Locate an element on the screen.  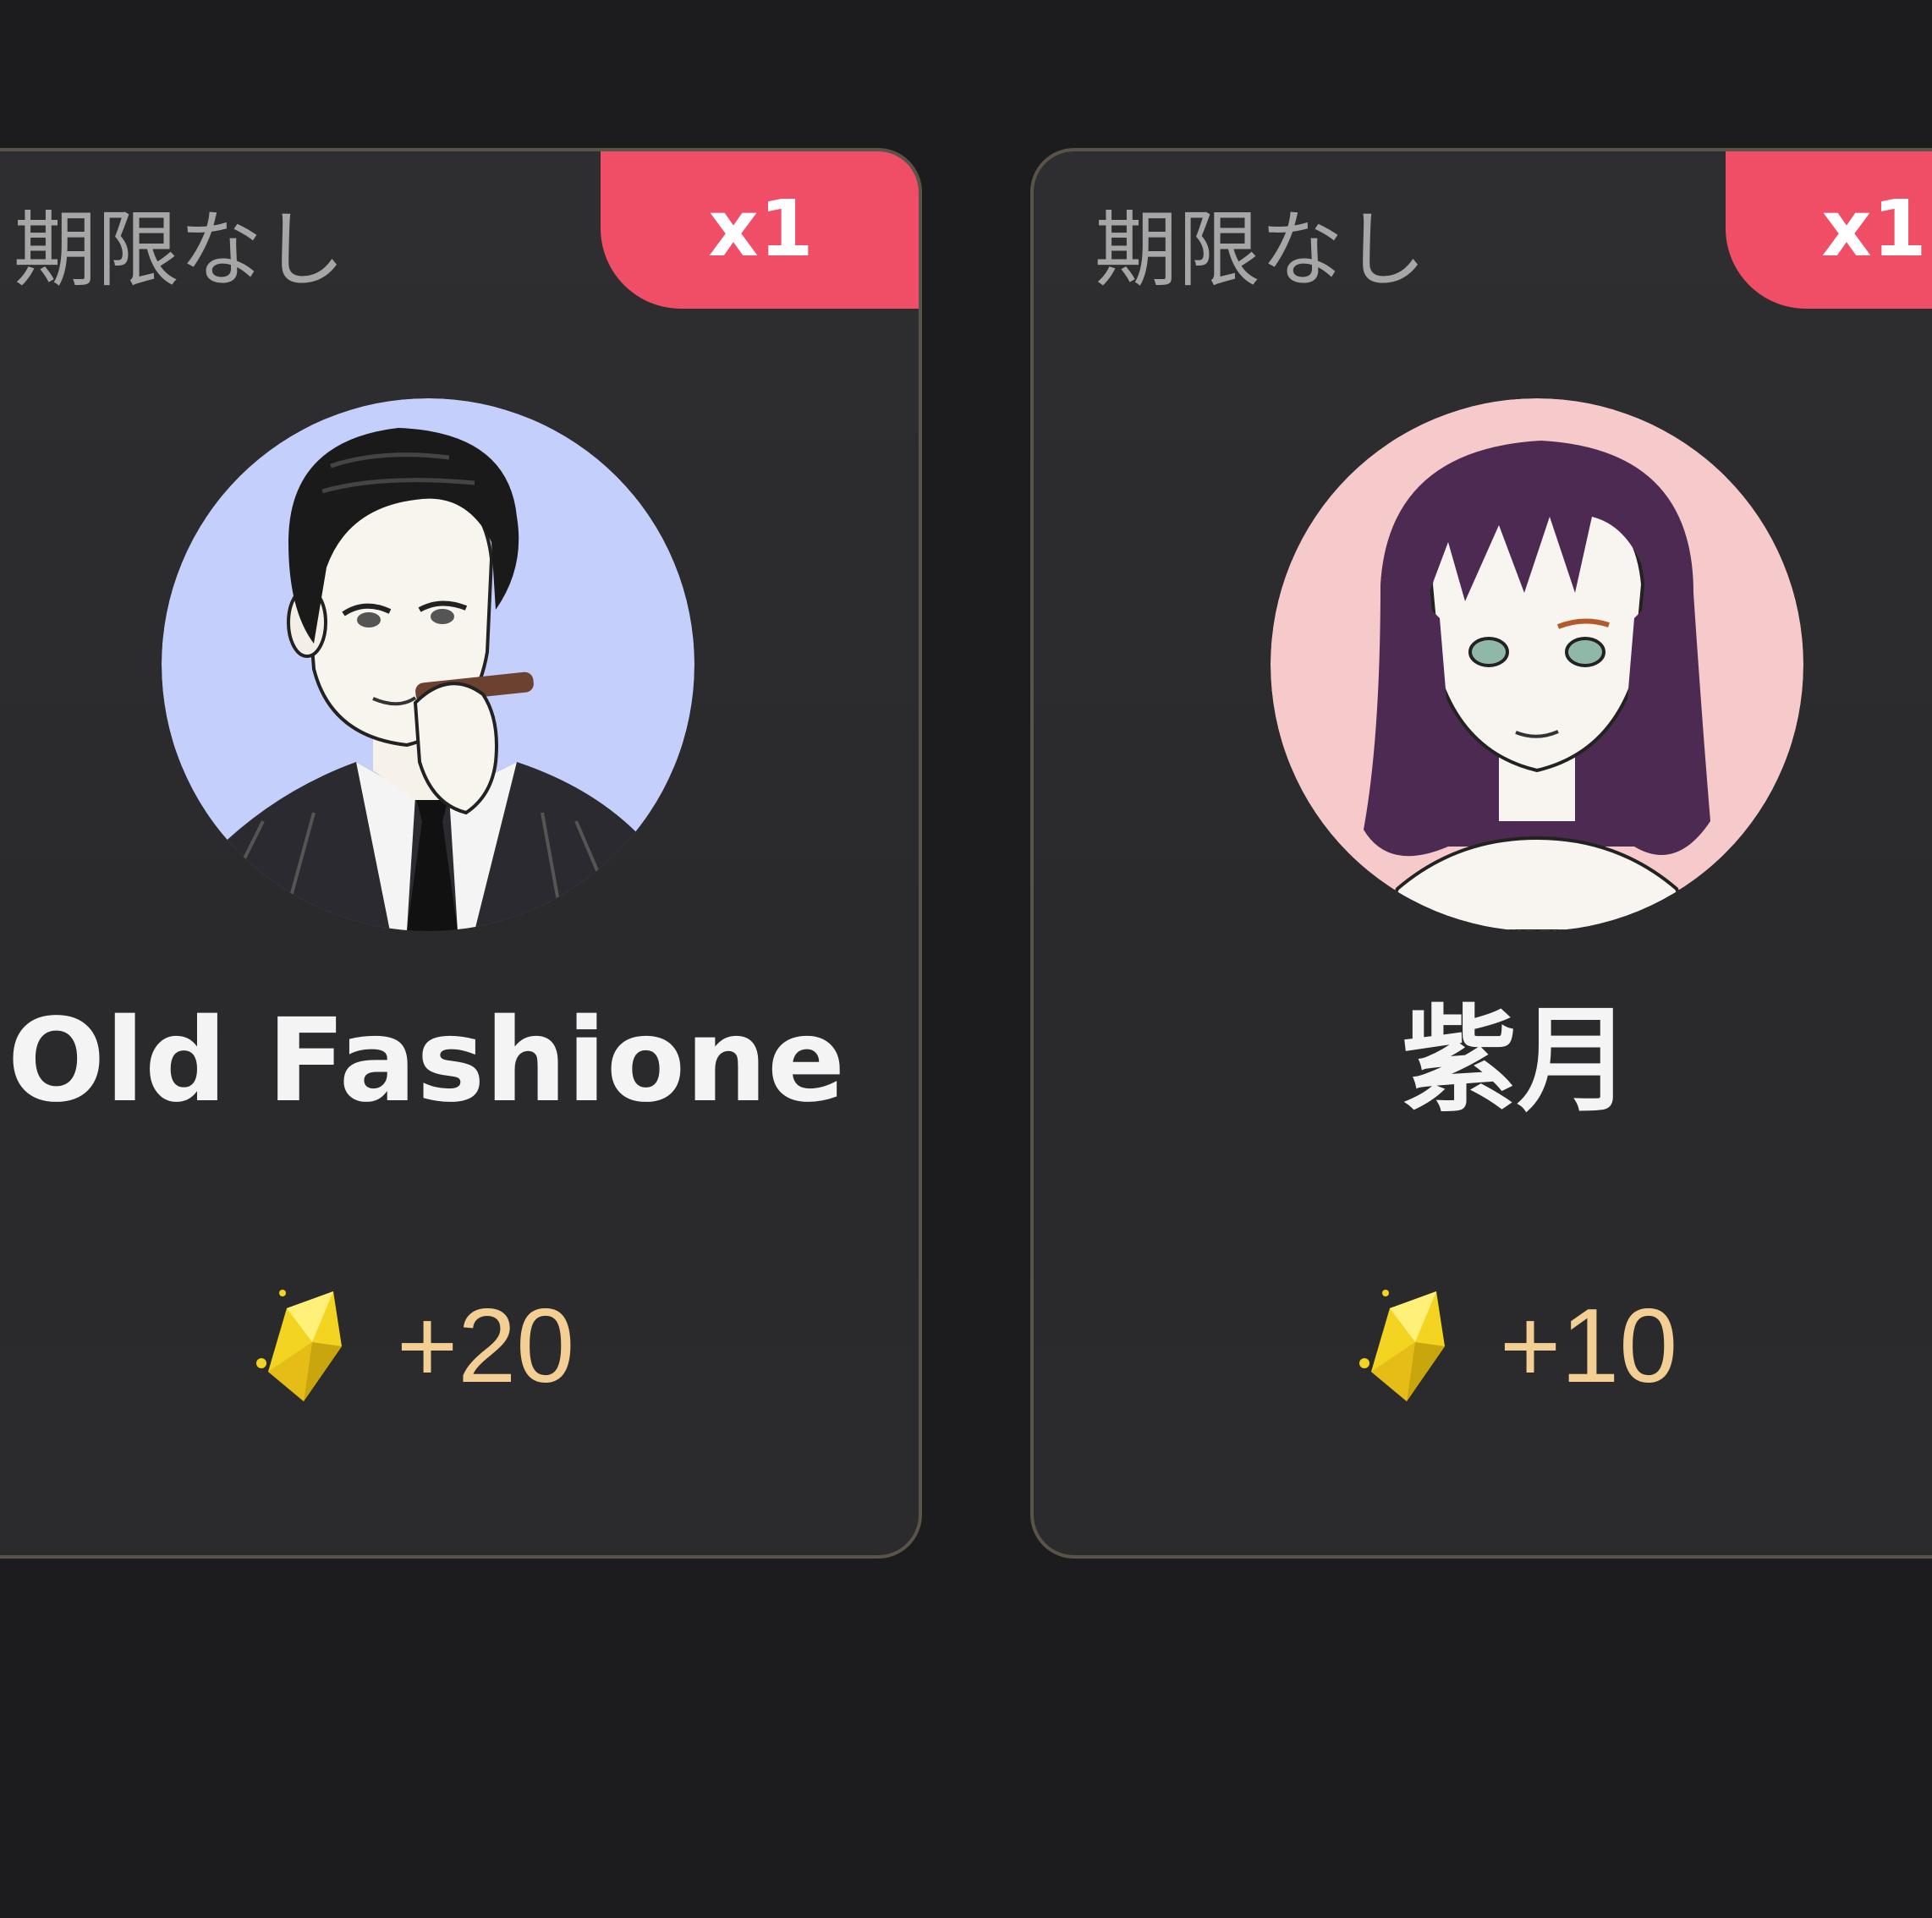
man-with-cigar-avatar is located at coordinates (428, 664).